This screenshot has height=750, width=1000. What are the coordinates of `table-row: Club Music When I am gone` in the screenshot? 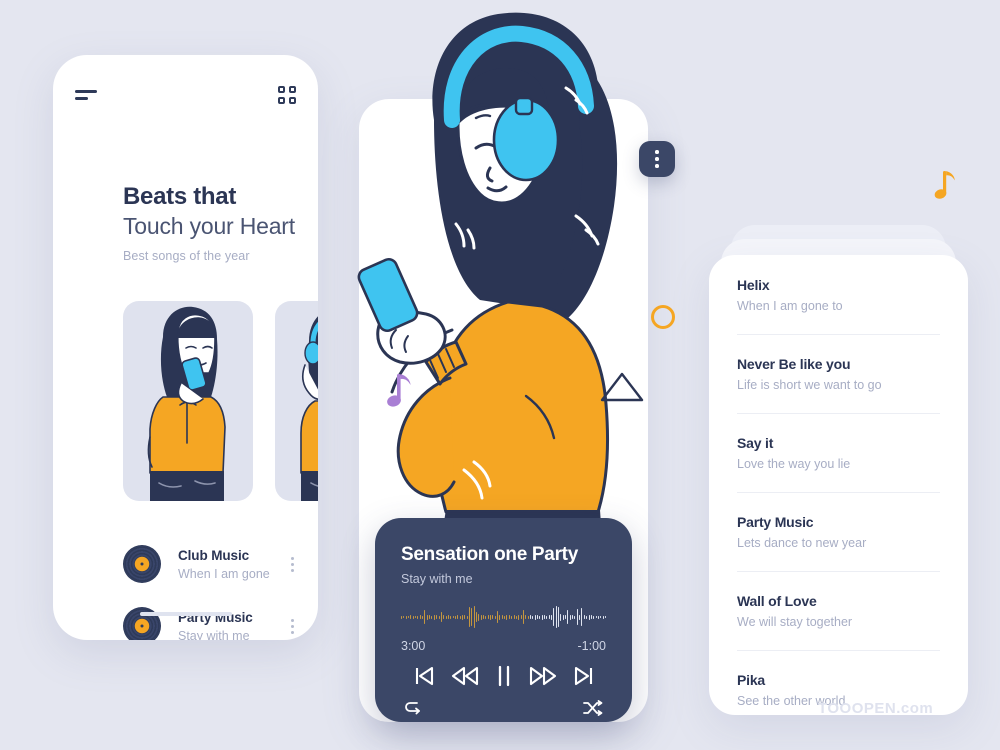 It's located at (211, 564).